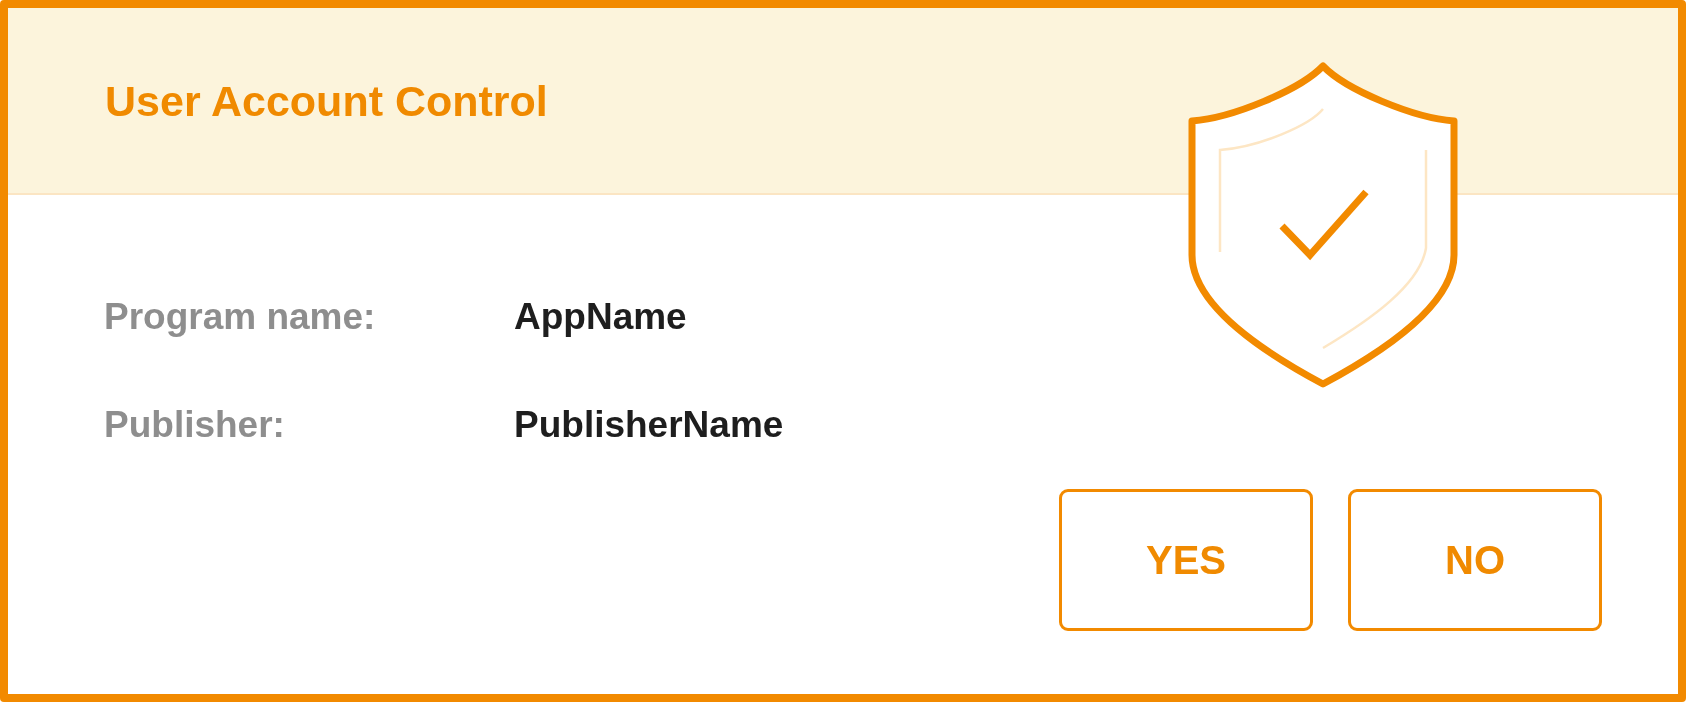 The width and height of the screenshot is (1686, 702). What do you see at coordinates (1186, 560) in the screenshot?
I see `dialog-button: YES` at bounding box center [1186, 560].